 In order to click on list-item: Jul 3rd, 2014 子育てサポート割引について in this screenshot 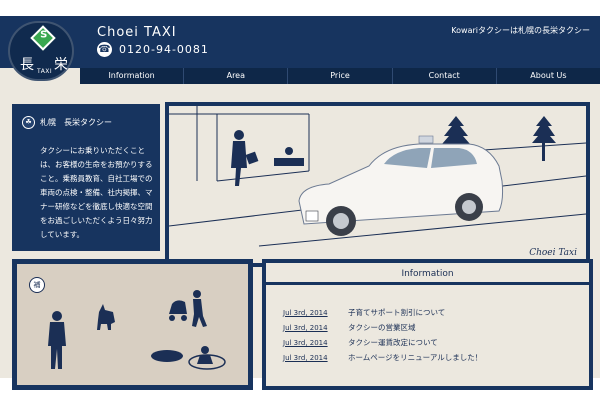, I will do `click(433, 312)`.